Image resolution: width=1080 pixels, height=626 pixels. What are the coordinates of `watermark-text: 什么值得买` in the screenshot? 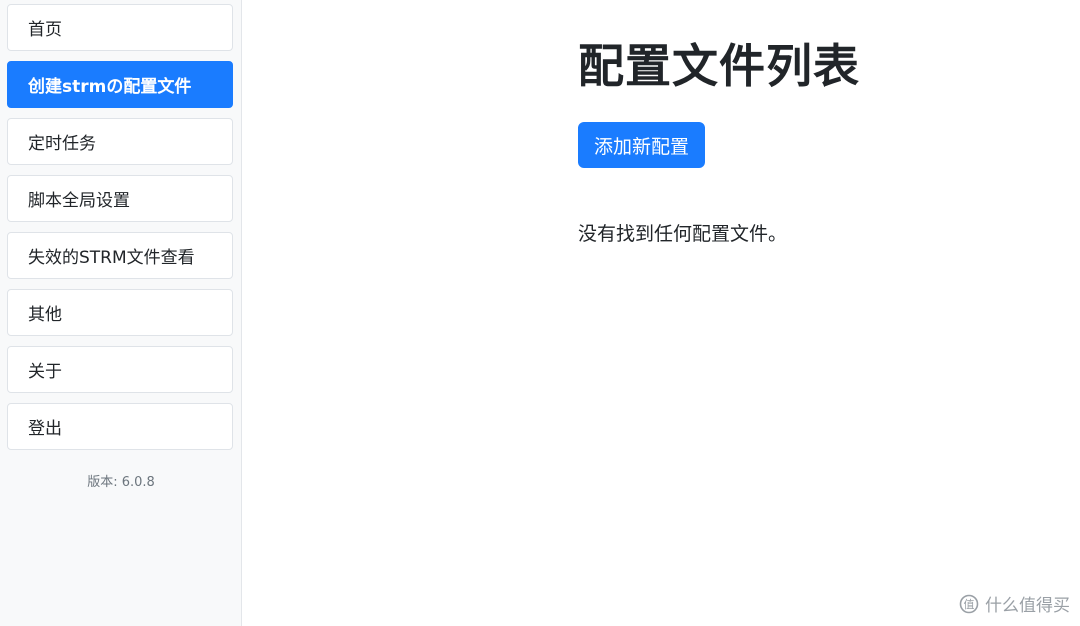 It's located at (1027, 606).